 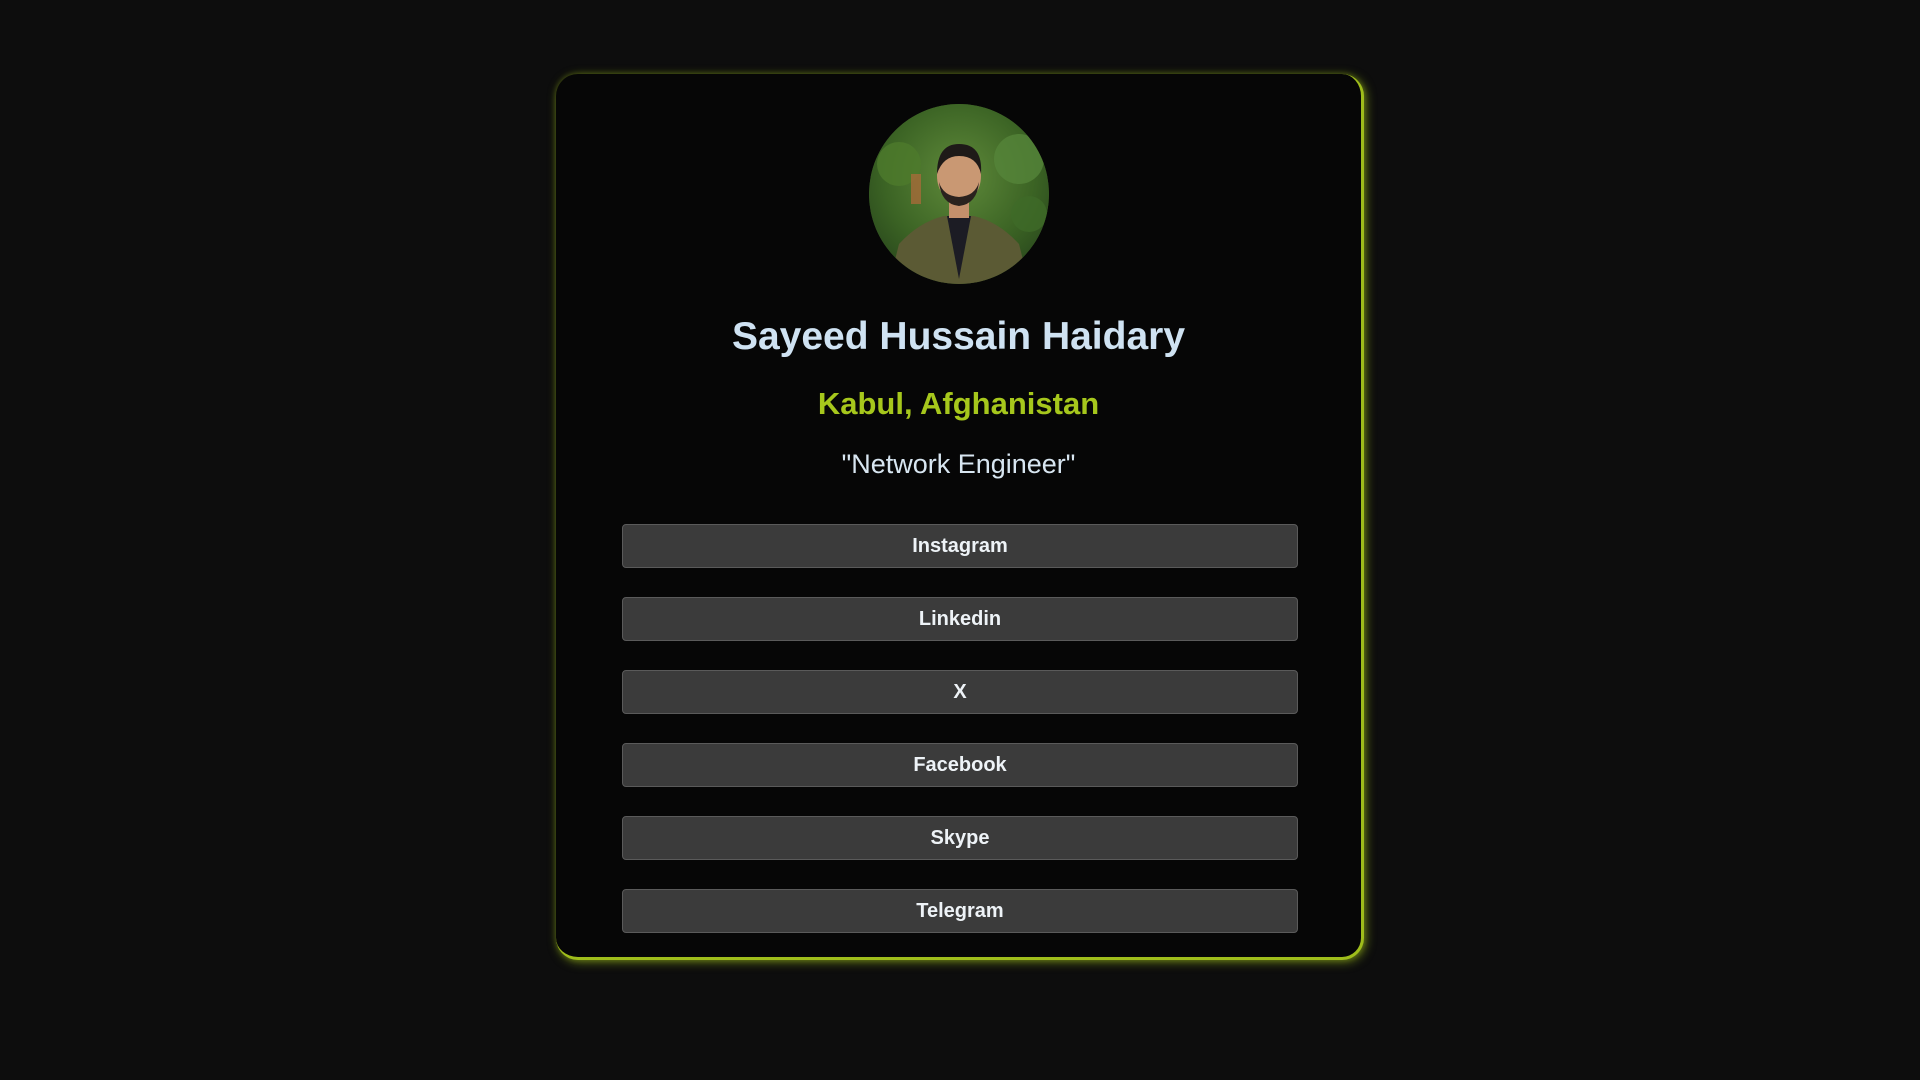 What do you see at coordinates (960, 838) in the screenshot?
I see `skype-link-button: Skype` at bounding box center [960, 838].